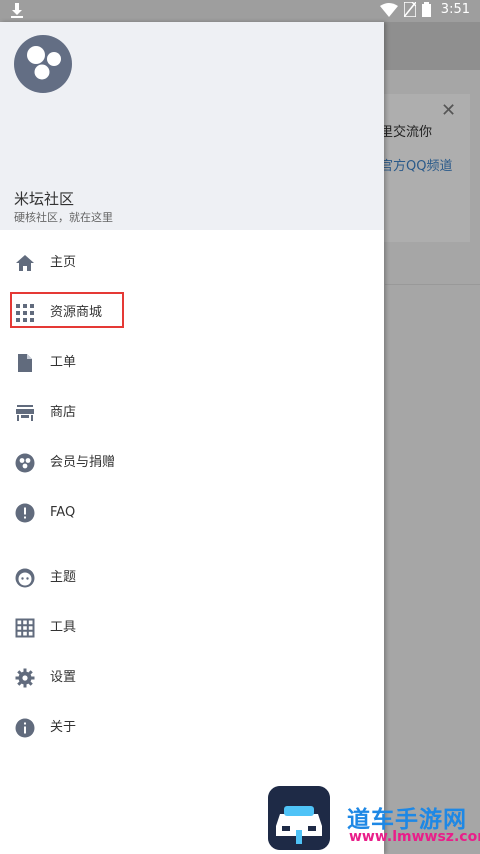  What do you see at coordinates (63, 362) in the screenshot?
I see `menu-item-label: 工单` at bounding box center [63, 362].